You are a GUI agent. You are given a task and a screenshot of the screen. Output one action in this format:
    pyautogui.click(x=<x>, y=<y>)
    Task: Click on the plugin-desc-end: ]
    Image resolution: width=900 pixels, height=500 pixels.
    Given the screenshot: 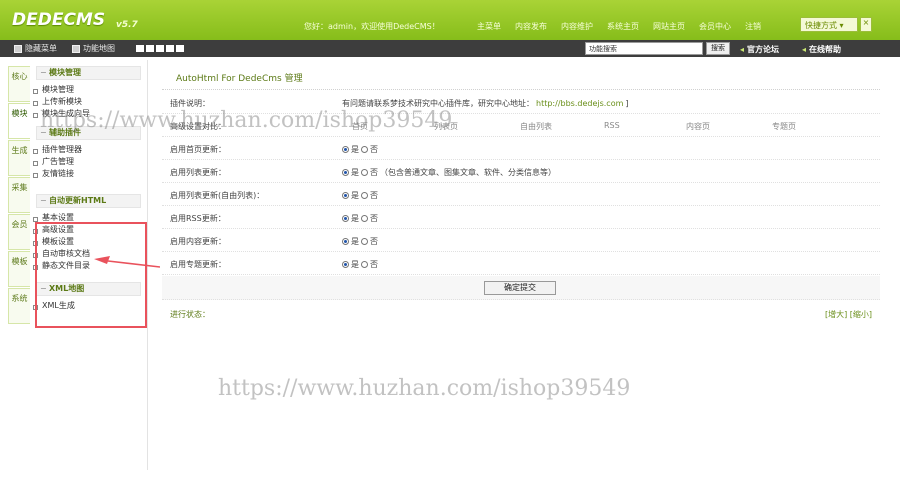 What is the action you would take?
    pyautogui.click(x=627, y=103)
    